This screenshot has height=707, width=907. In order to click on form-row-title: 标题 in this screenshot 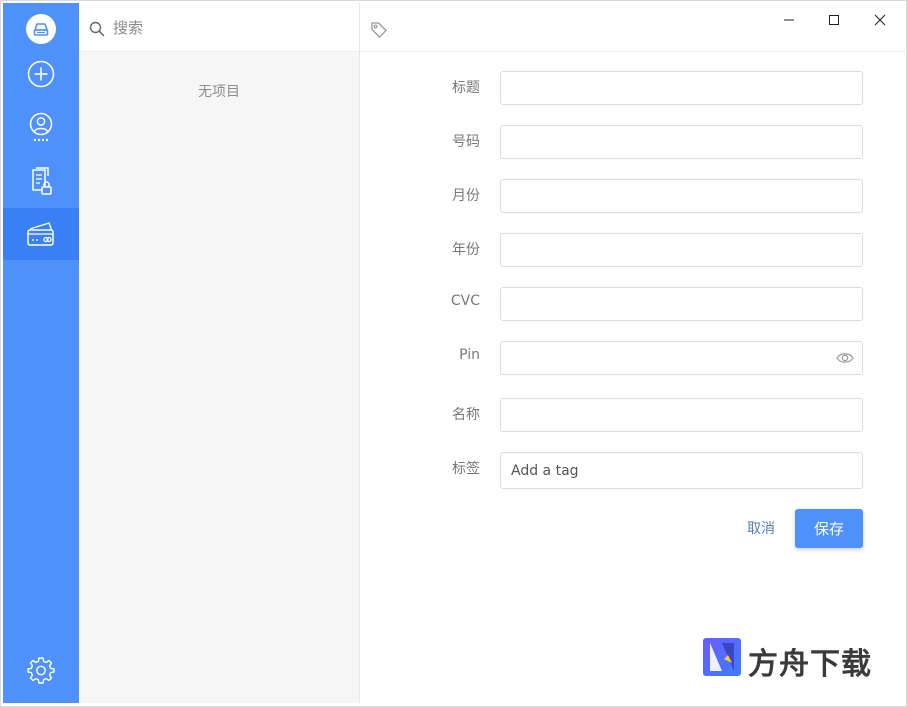, I will do `click(632, 88)`.